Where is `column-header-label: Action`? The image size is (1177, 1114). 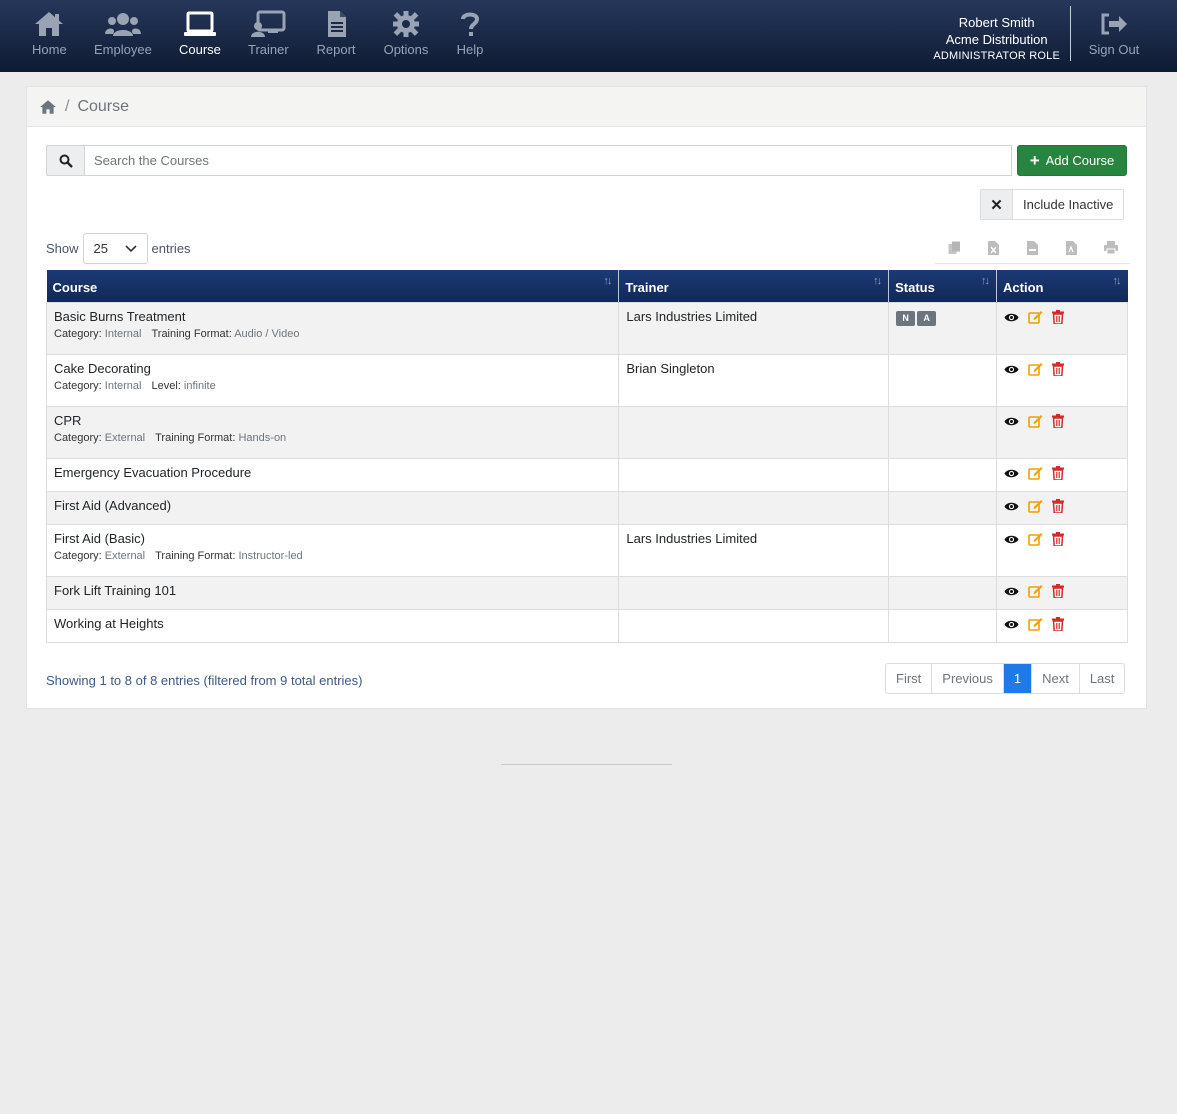
column-header-label: Action is located at coordinates (1023, 287).